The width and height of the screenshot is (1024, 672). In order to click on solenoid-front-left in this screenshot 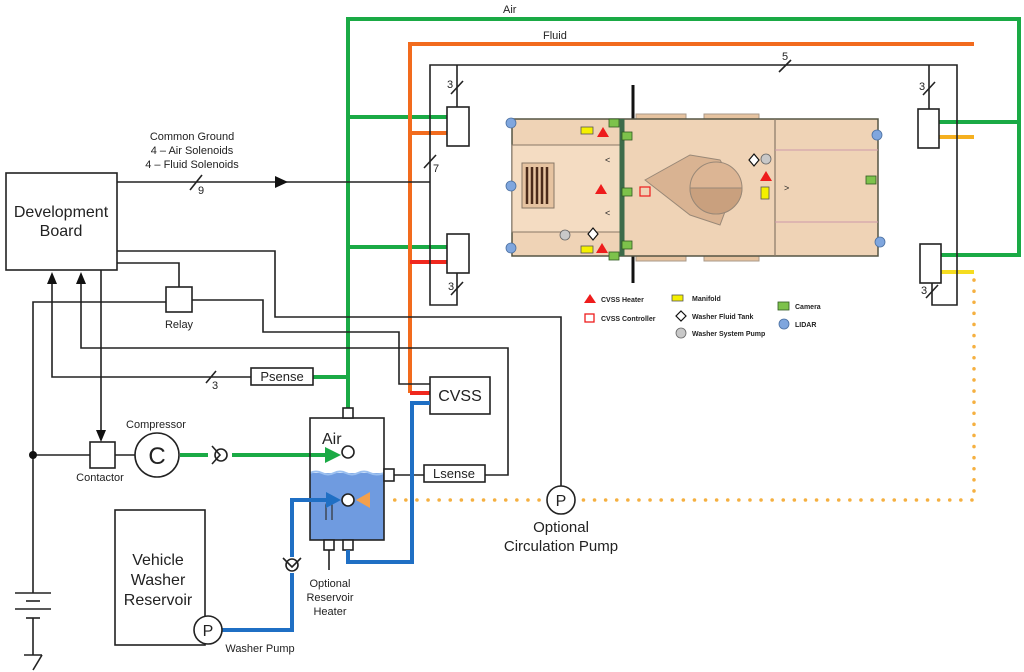, I will do `click(458, 126)`.